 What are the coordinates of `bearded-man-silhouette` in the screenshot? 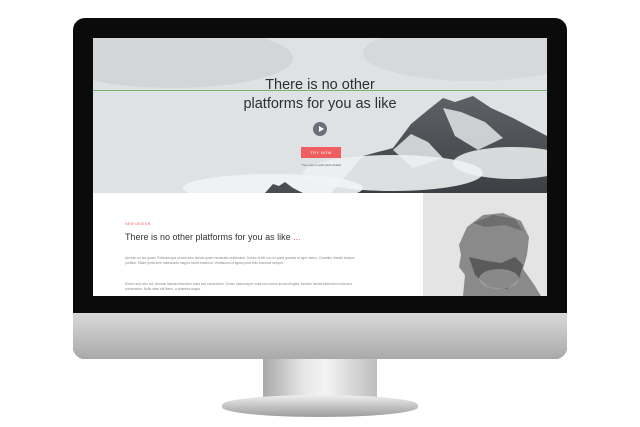 It's located at (485, 244).